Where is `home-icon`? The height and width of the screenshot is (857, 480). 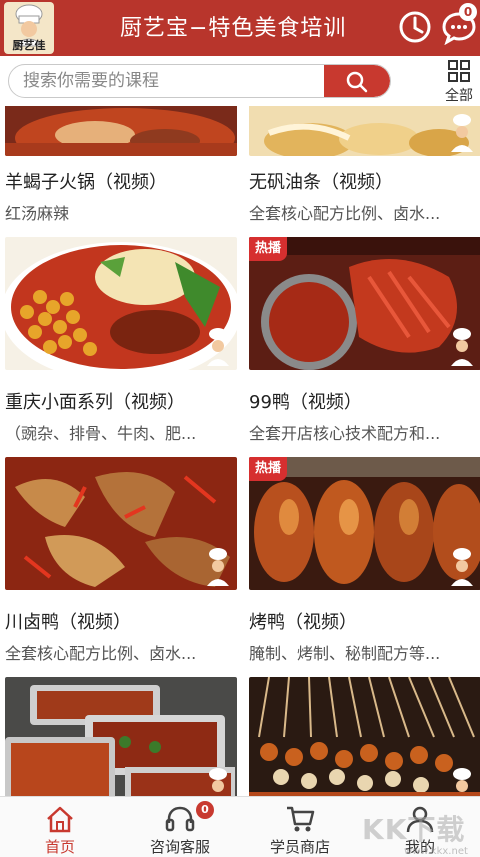
home-icon is located at coordinates (60, 819).